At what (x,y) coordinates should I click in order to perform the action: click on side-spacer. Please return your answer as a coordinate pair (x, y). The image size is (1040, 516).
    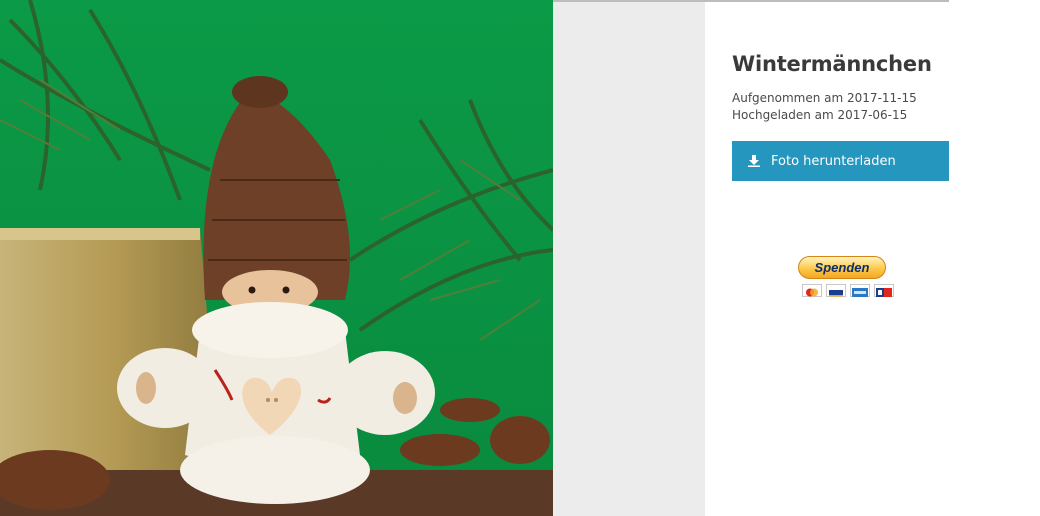
    Looking at the image, I should click on (629, 259).